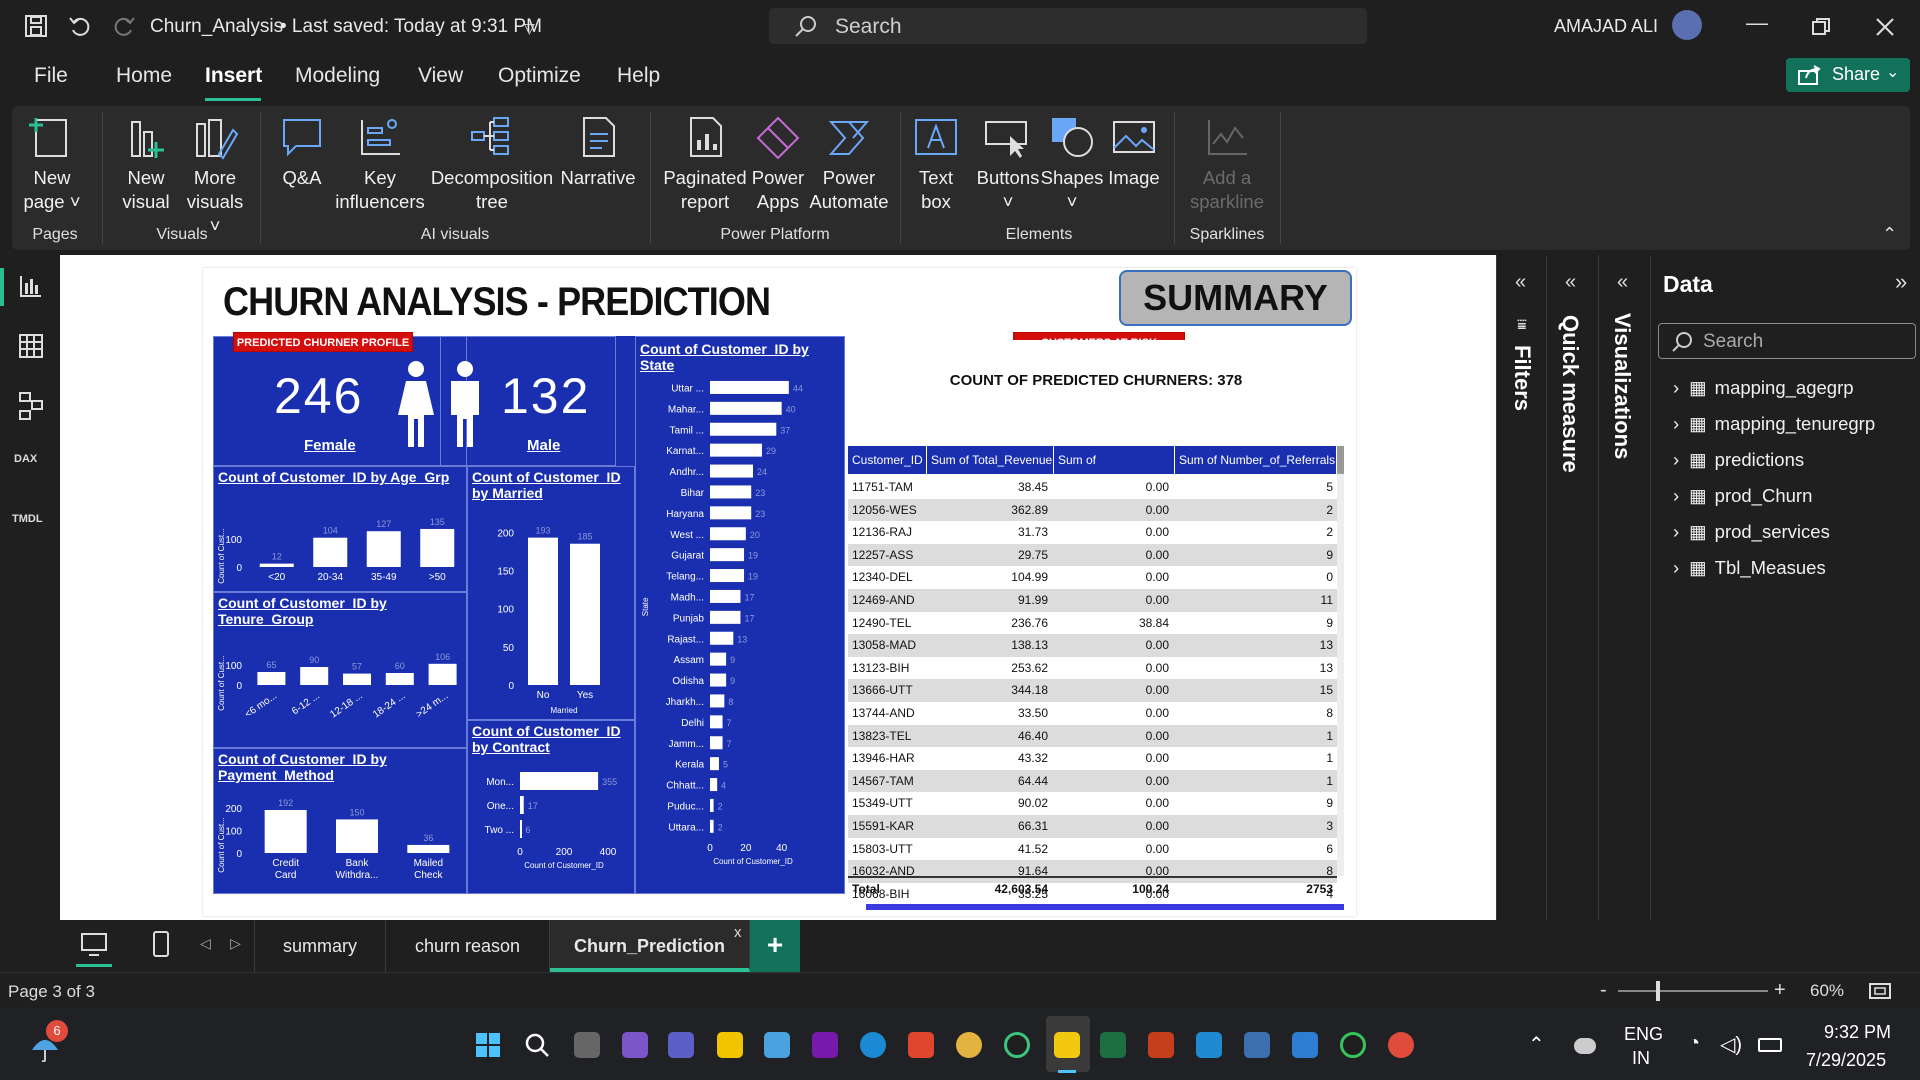 This screenshot has height=1080, width=1920. What do you see at coordinates (1687, 25) in the screenshot?
I see `avatar` at bounding box center [1687, 25].